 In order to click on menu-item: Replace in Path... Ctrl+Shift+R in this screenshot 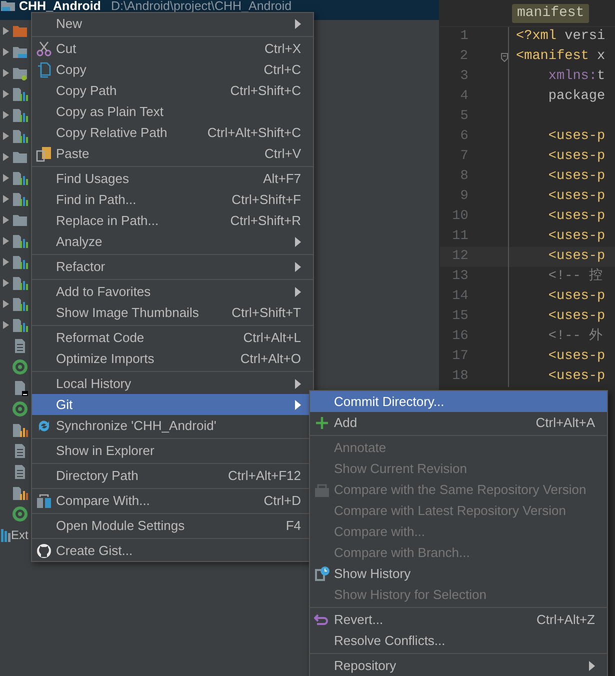, I will do `click(172, 220)`.